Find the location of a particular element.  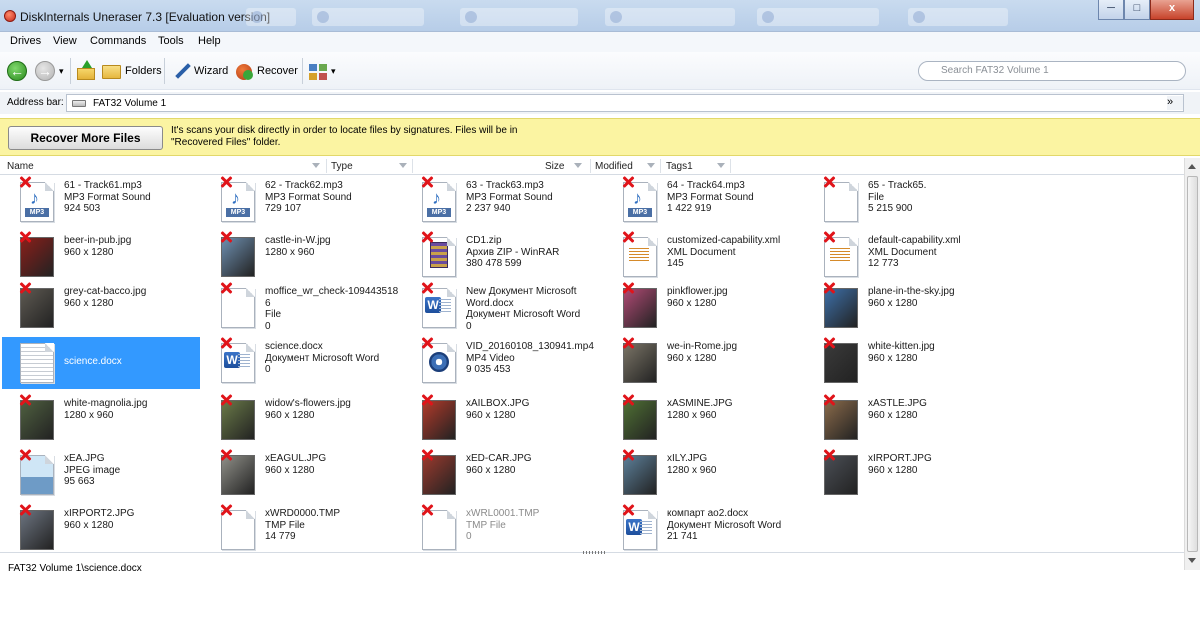

file-label: xEA.JPG JPEG image 95 663 is located at coordinates (131, 470).